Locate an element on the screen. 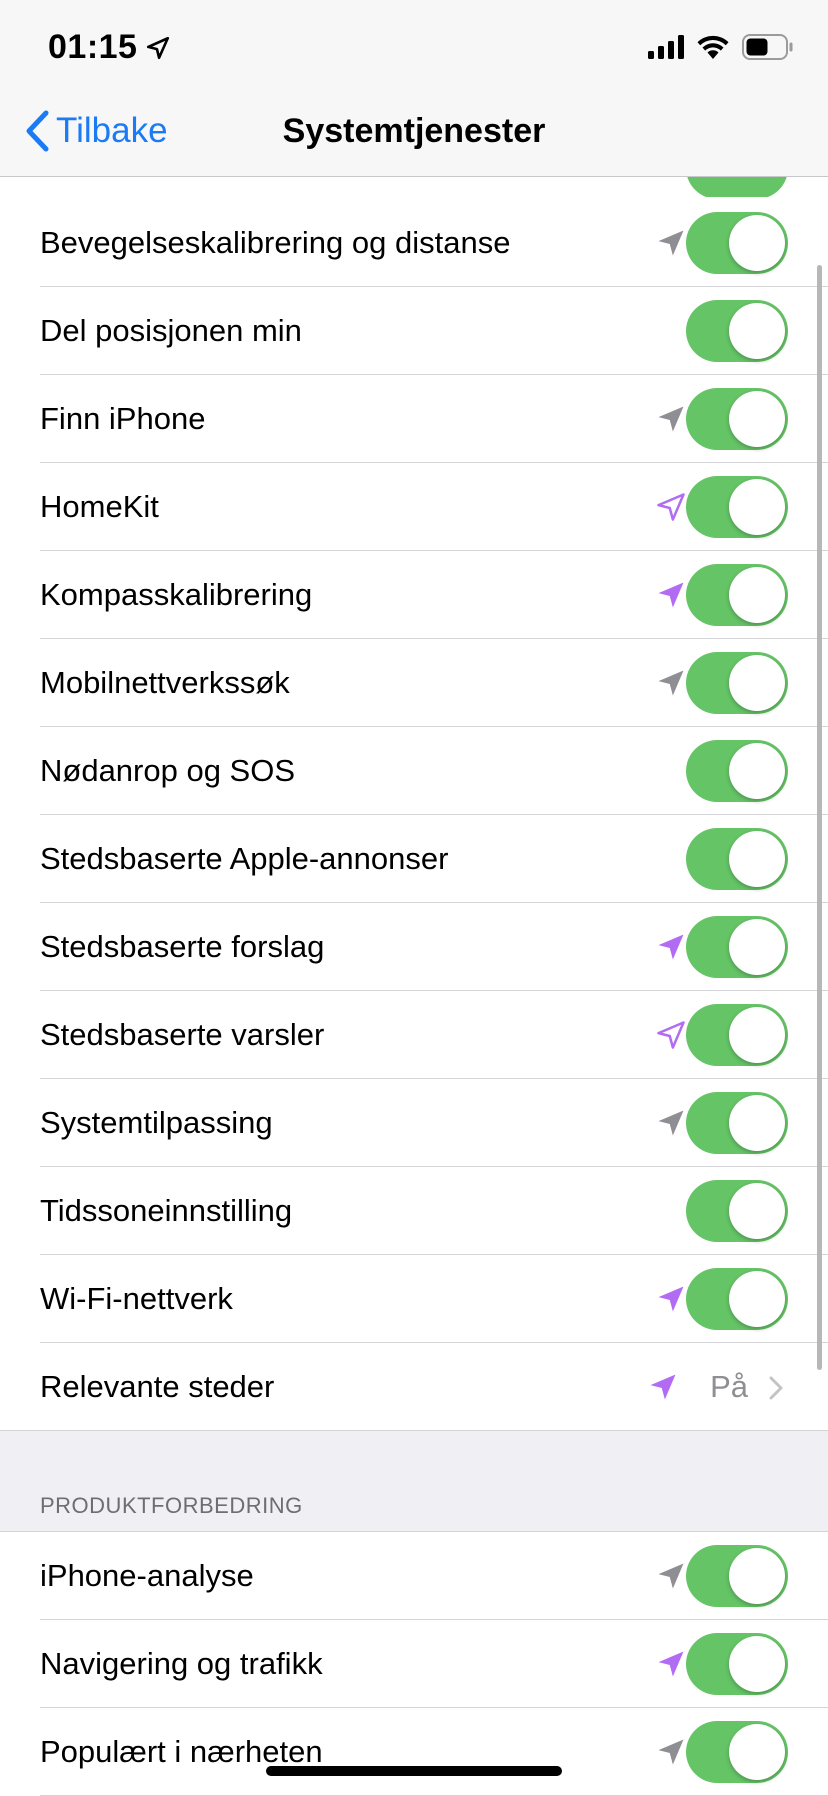  relevant-places-row: Relevante steder På is located at coordinates (414, 1387).